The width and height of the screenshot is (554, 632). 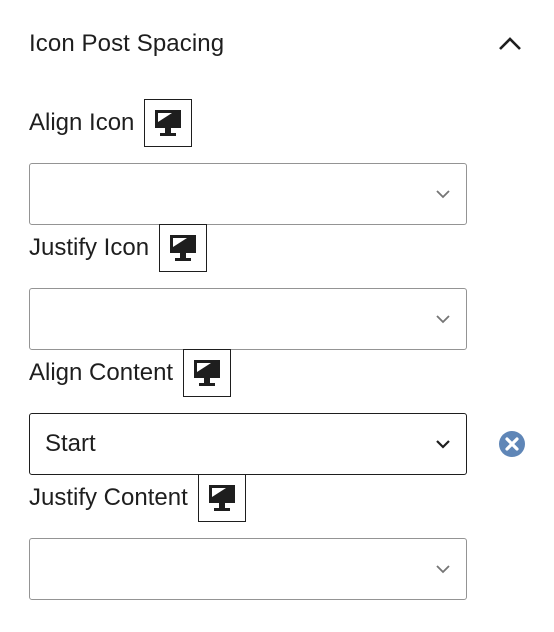 What do you see at coordinates (101, 372) in the screenshot?
I see `align-content-label: Align Content` at bounding box center [101, 372].